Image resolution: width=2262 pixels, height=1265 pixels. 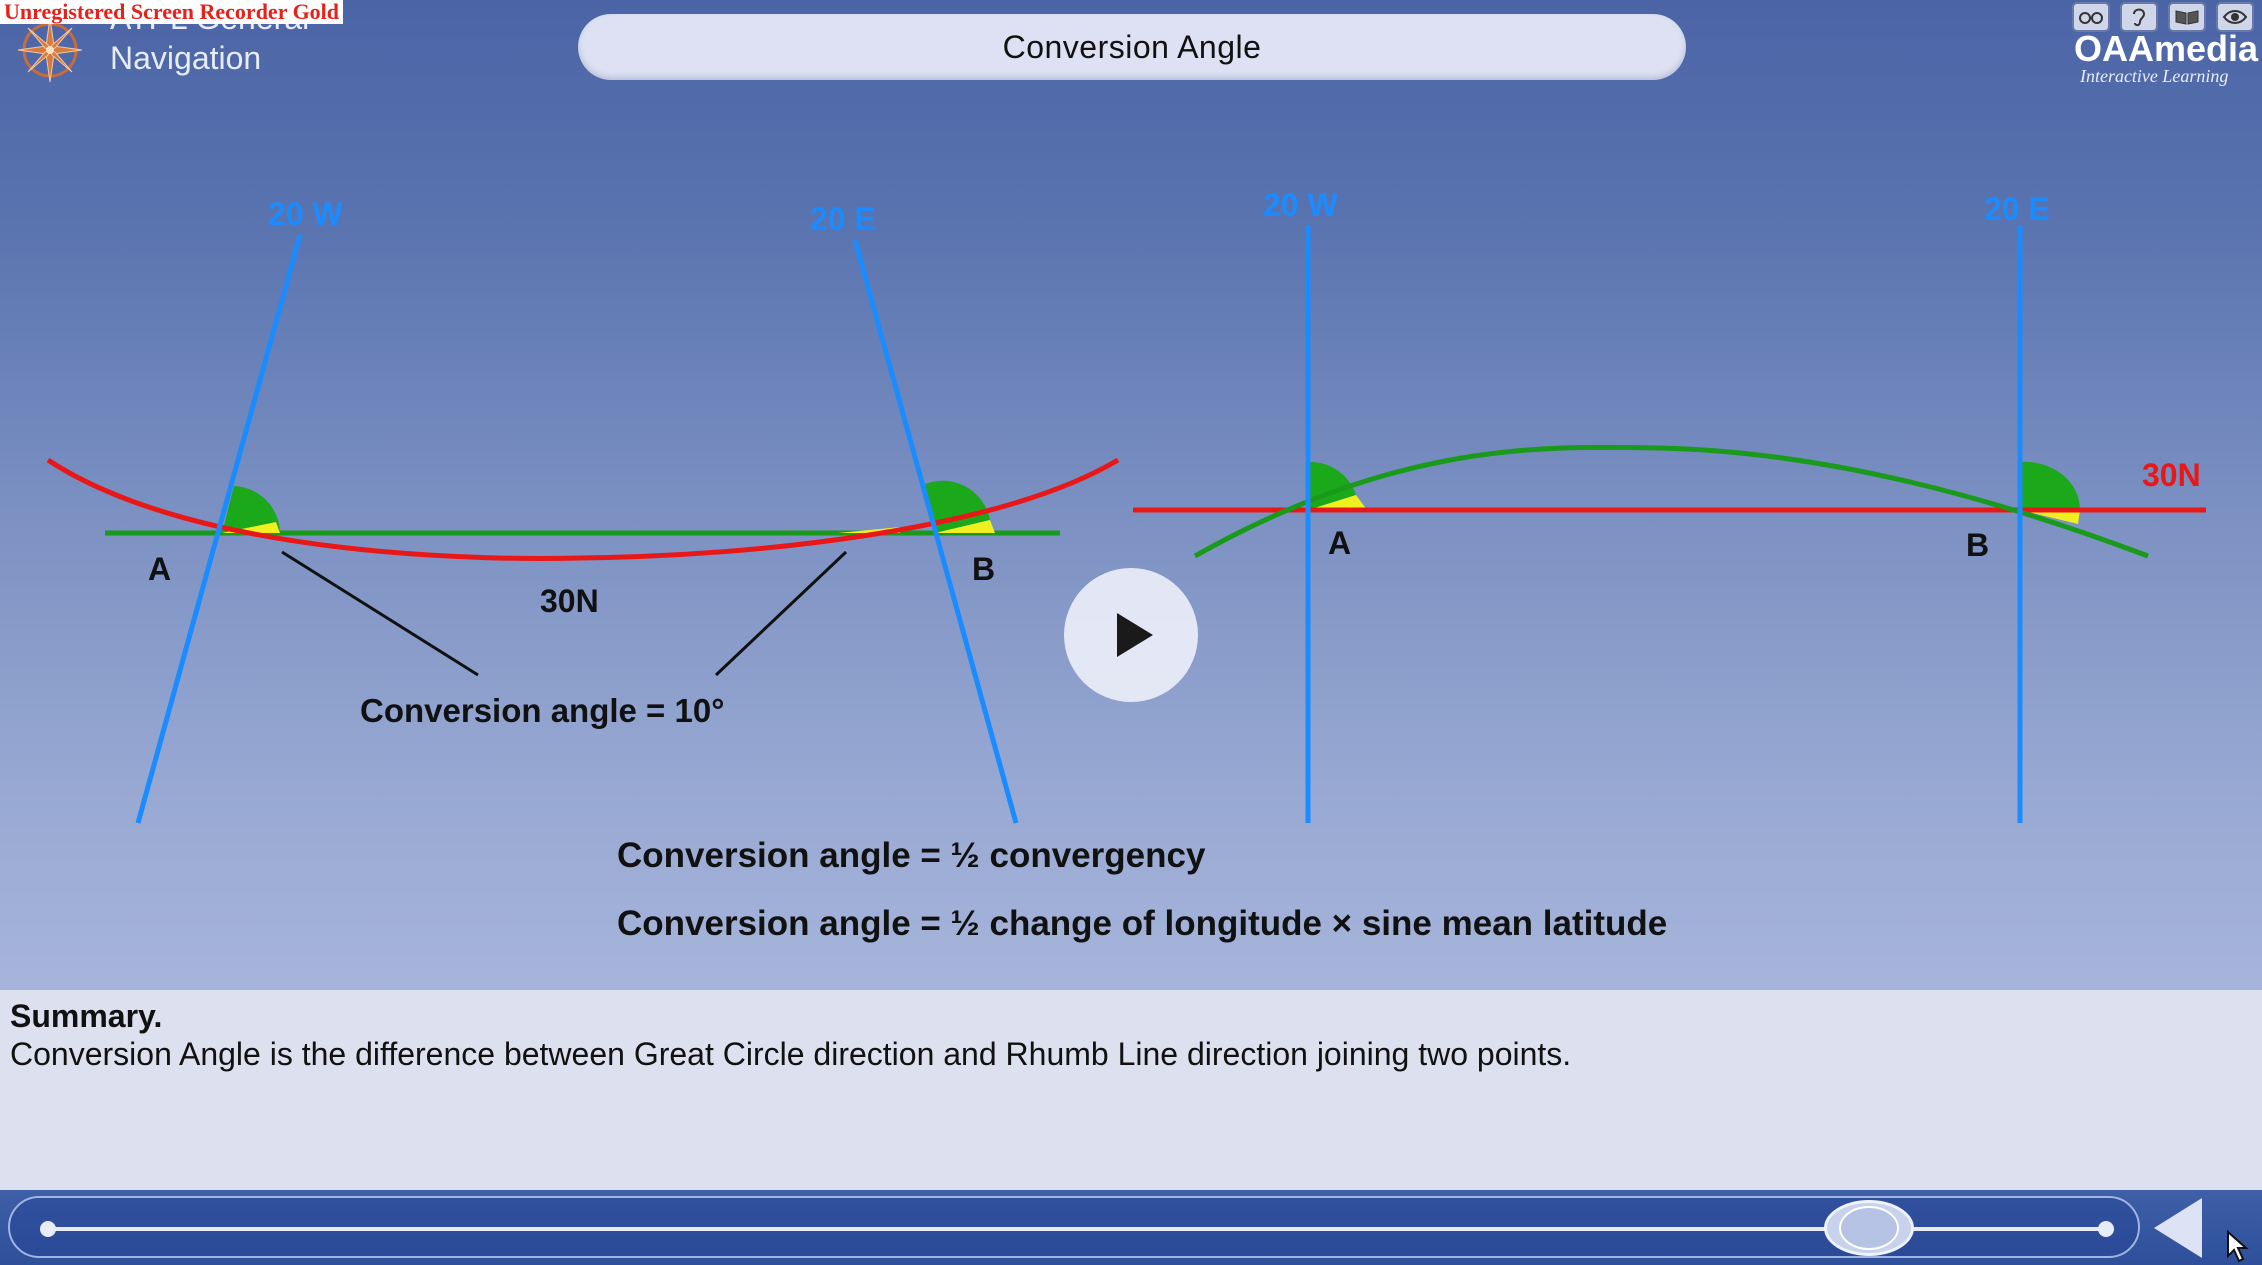 I want to click on left-point-b-label: B, so click(x=983, y=569).